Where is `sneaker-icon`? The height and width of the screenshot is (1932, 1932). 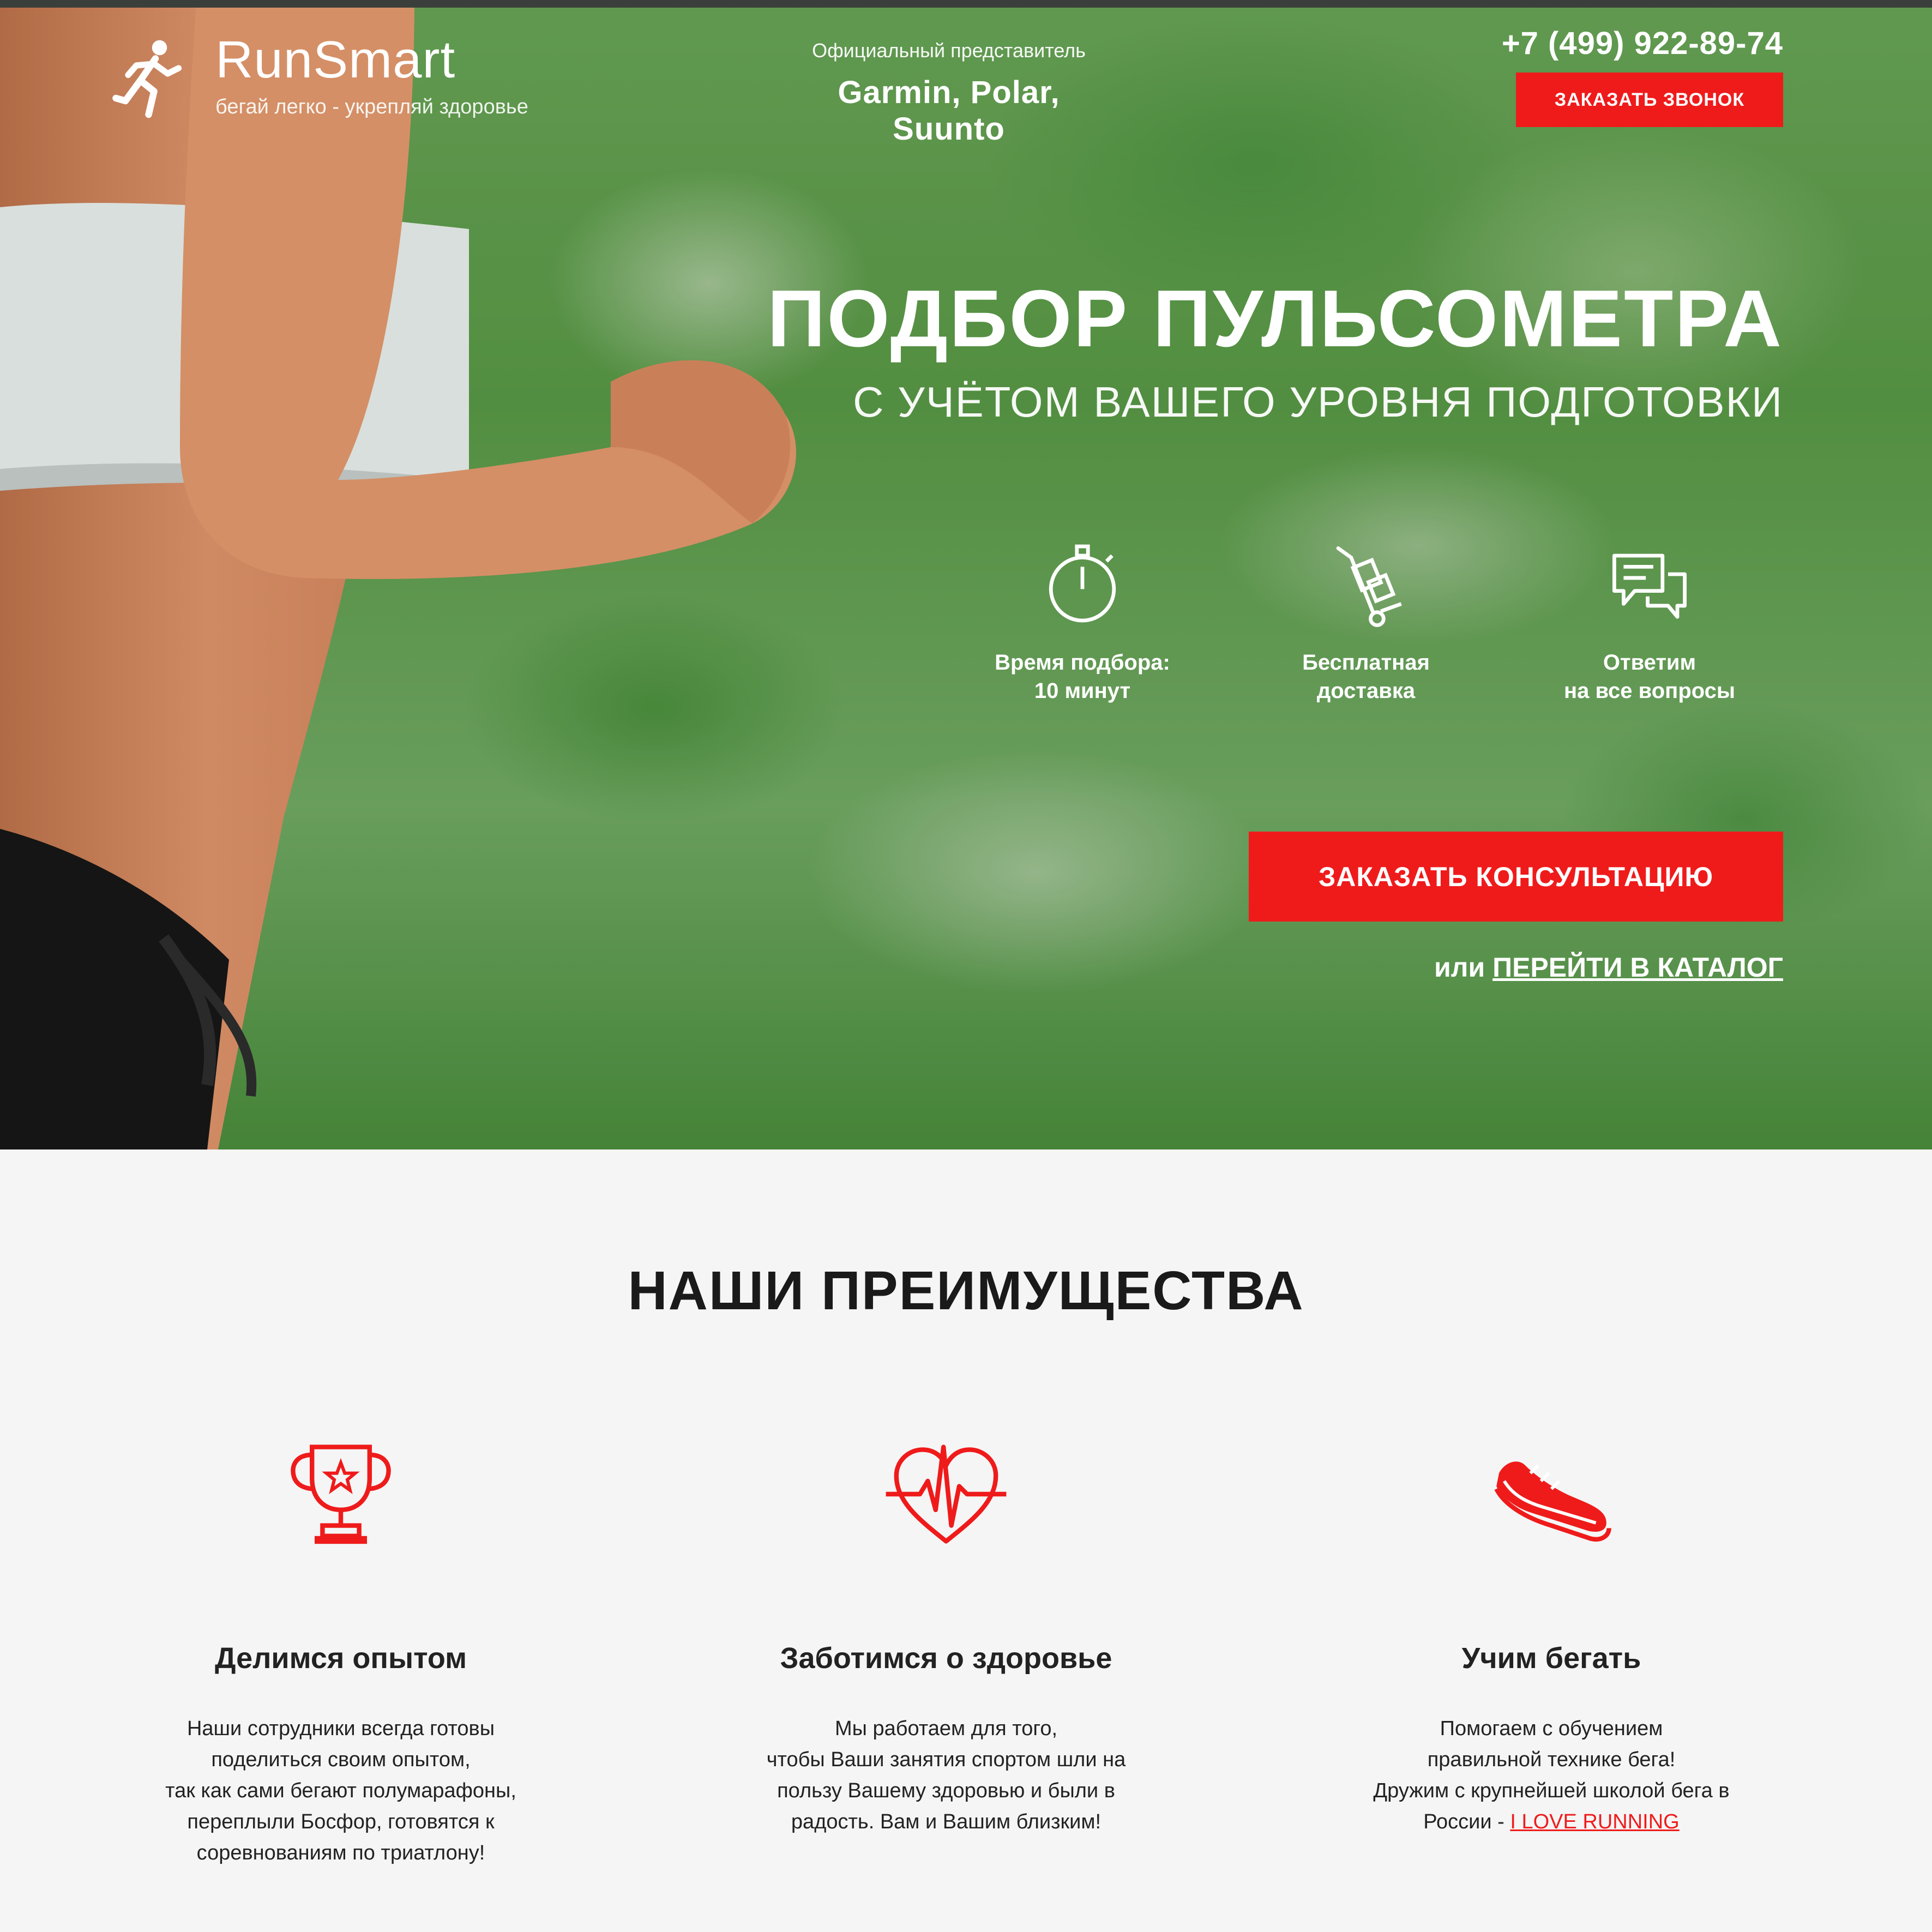 sneaker-icon is located at coordinates (1552, 1501).